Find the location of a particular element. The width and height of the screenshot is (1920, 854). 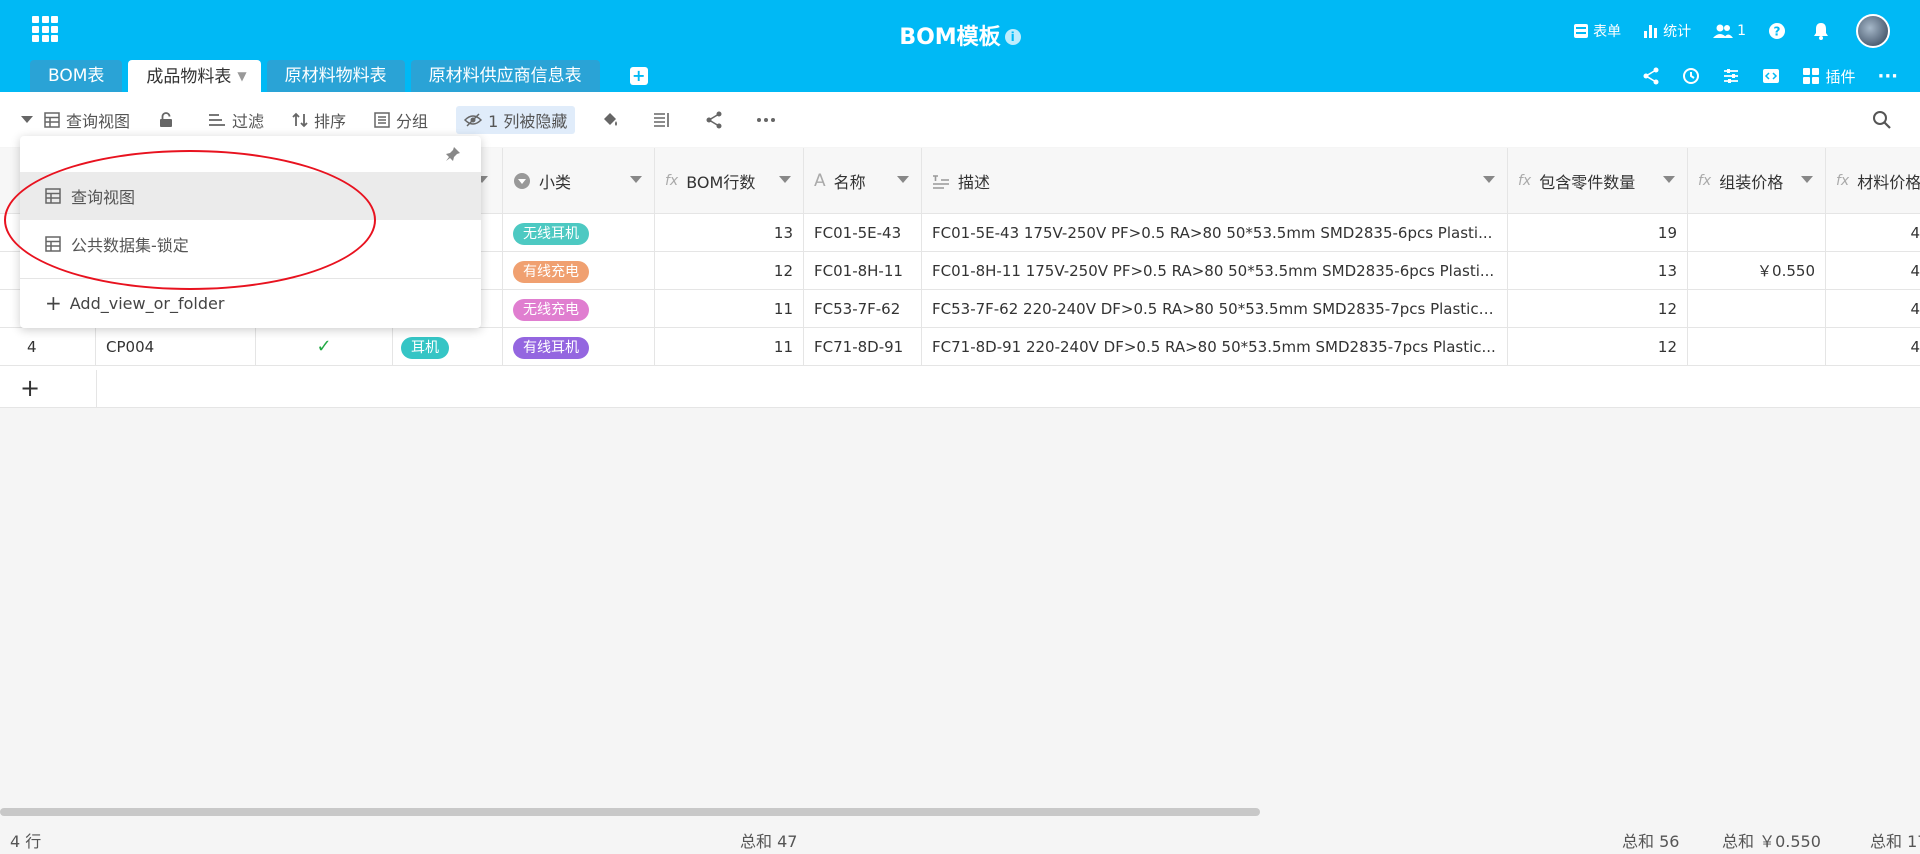

notifications-button is located at coordinates (1823, 31).